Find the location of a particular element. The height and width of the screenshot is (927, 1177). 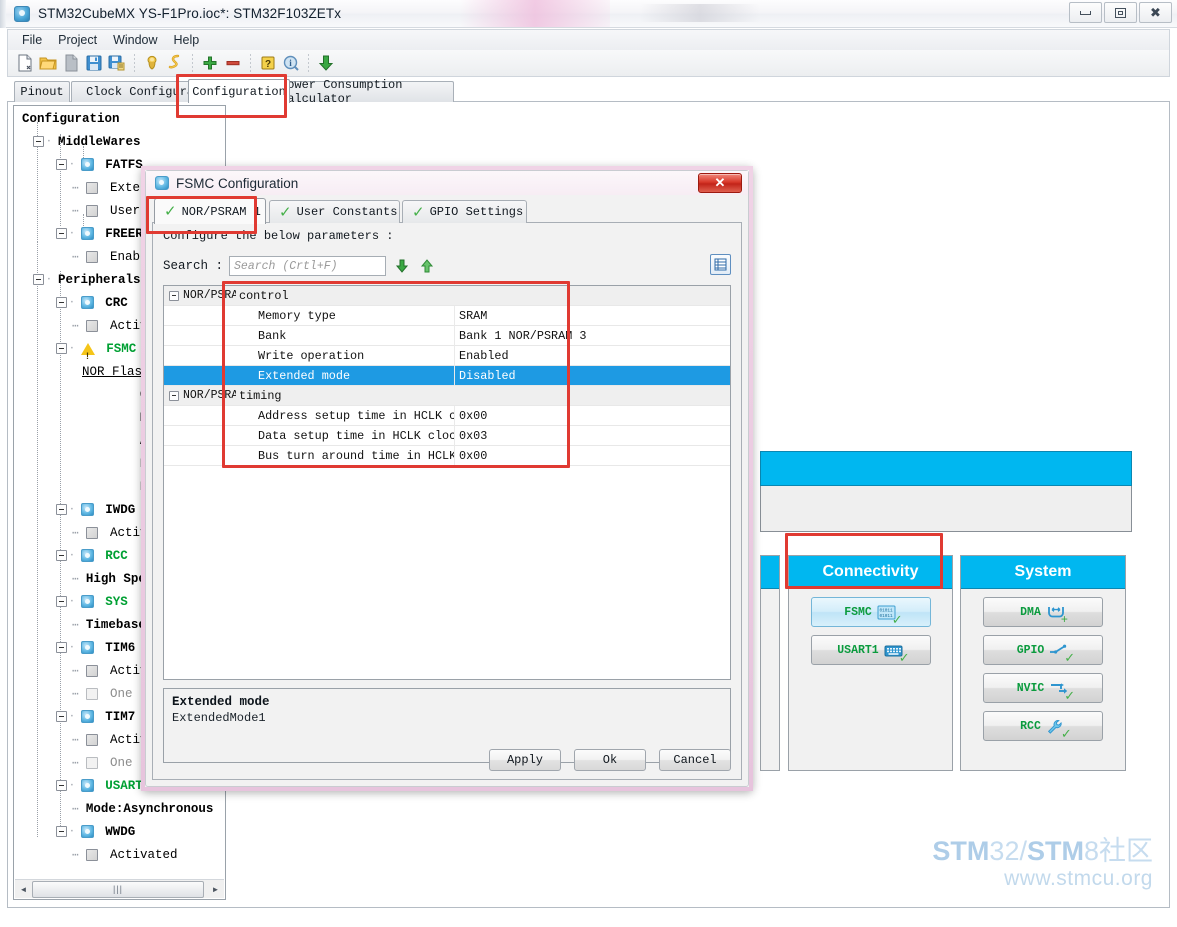

tab-power-calc: Power Consumption Calculator is located at coordinates (366, 92).